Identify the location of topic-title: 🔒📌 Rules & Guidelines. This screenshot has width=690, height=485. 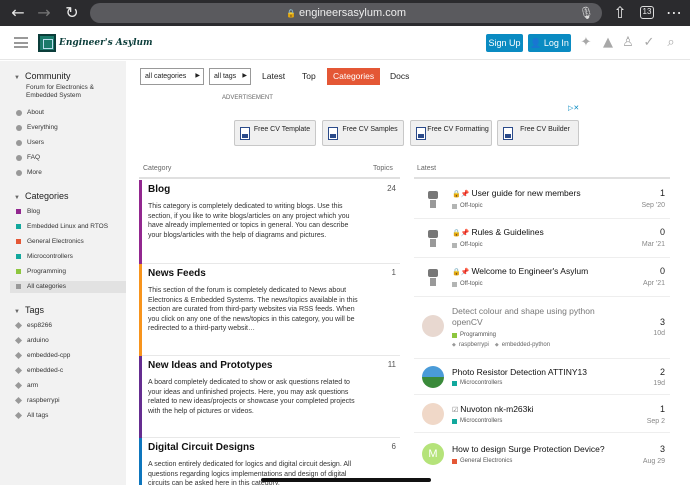
(498, 232).